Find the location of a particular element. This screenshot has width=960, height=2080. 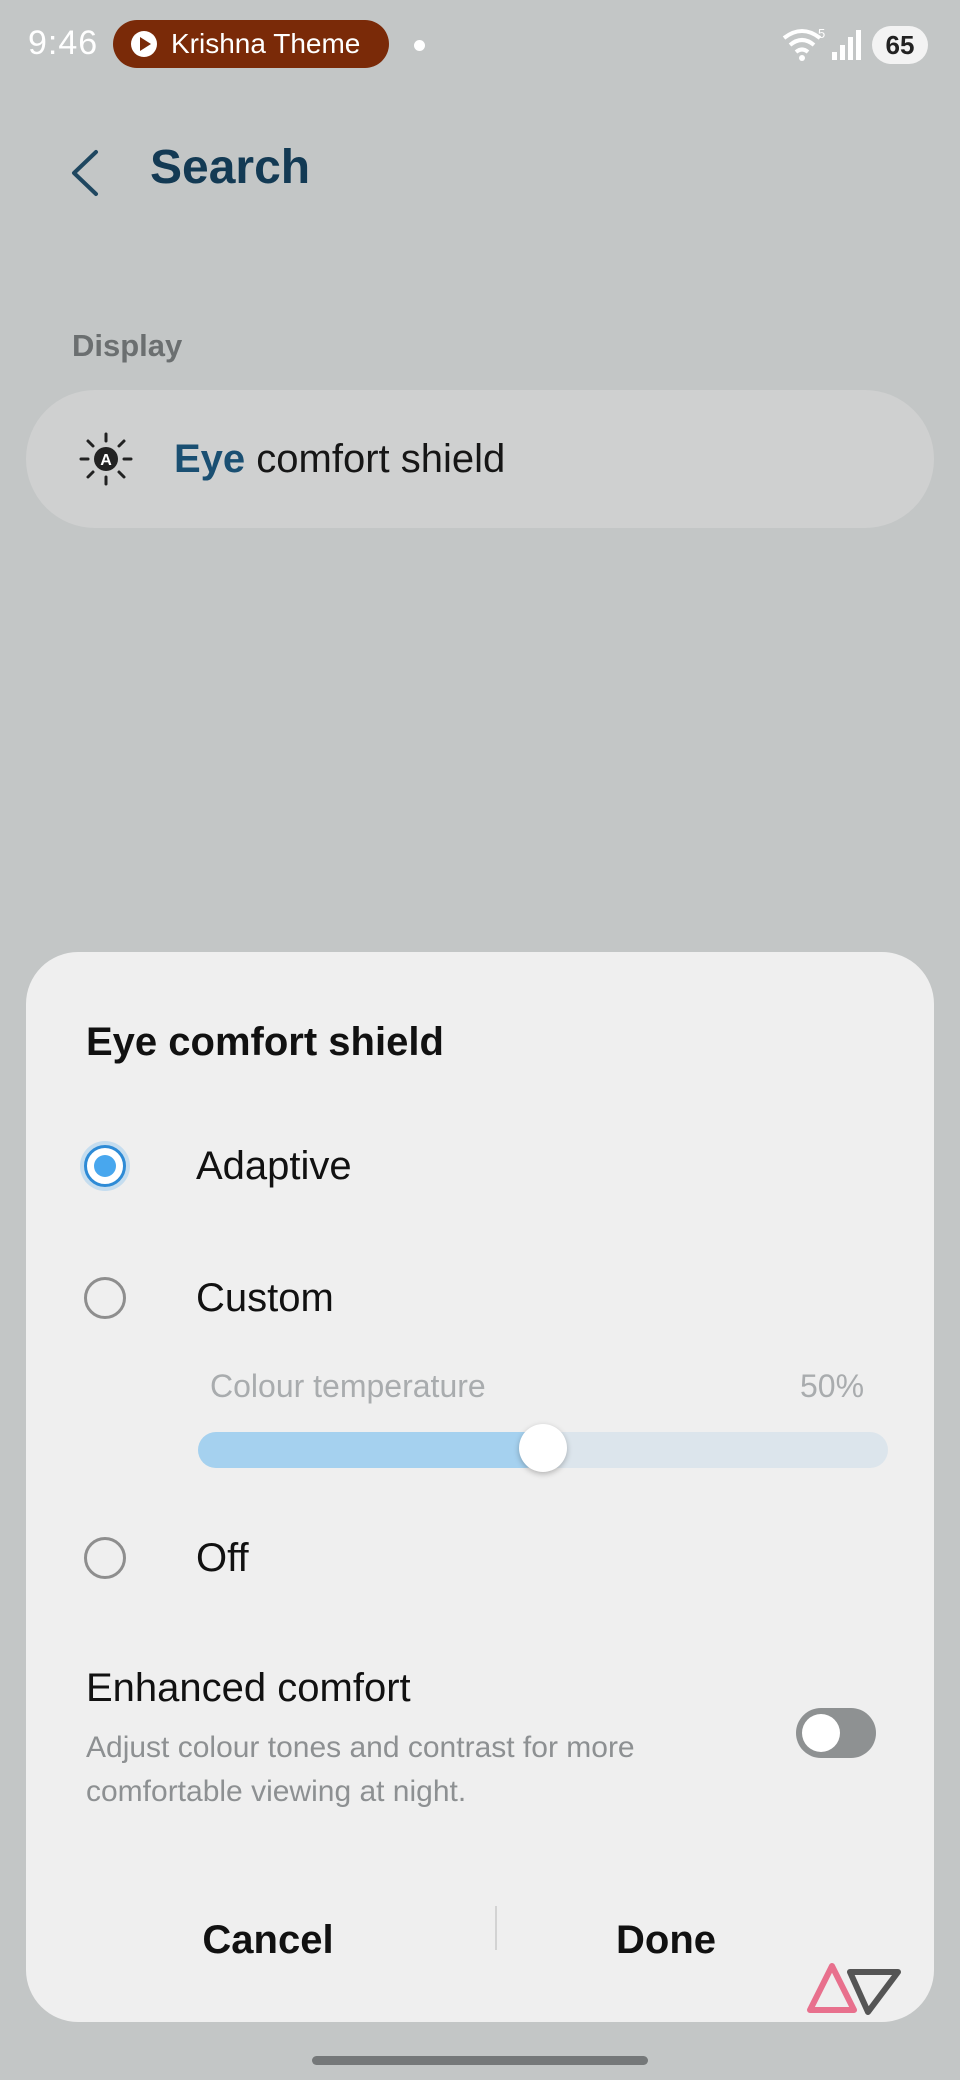

media-title: Krishna Theme is located at coordinates (266, 43).